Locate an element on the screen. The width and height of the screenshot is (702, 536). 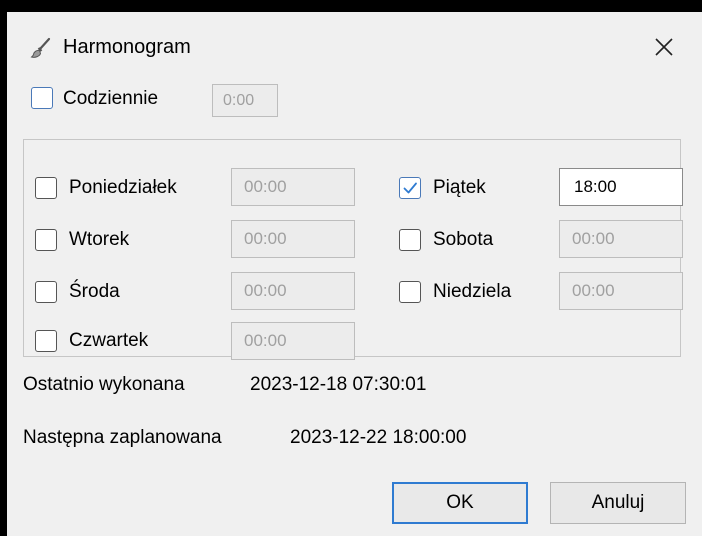
saturday-time-field: 00:00 is located at coordinates (621, 239).